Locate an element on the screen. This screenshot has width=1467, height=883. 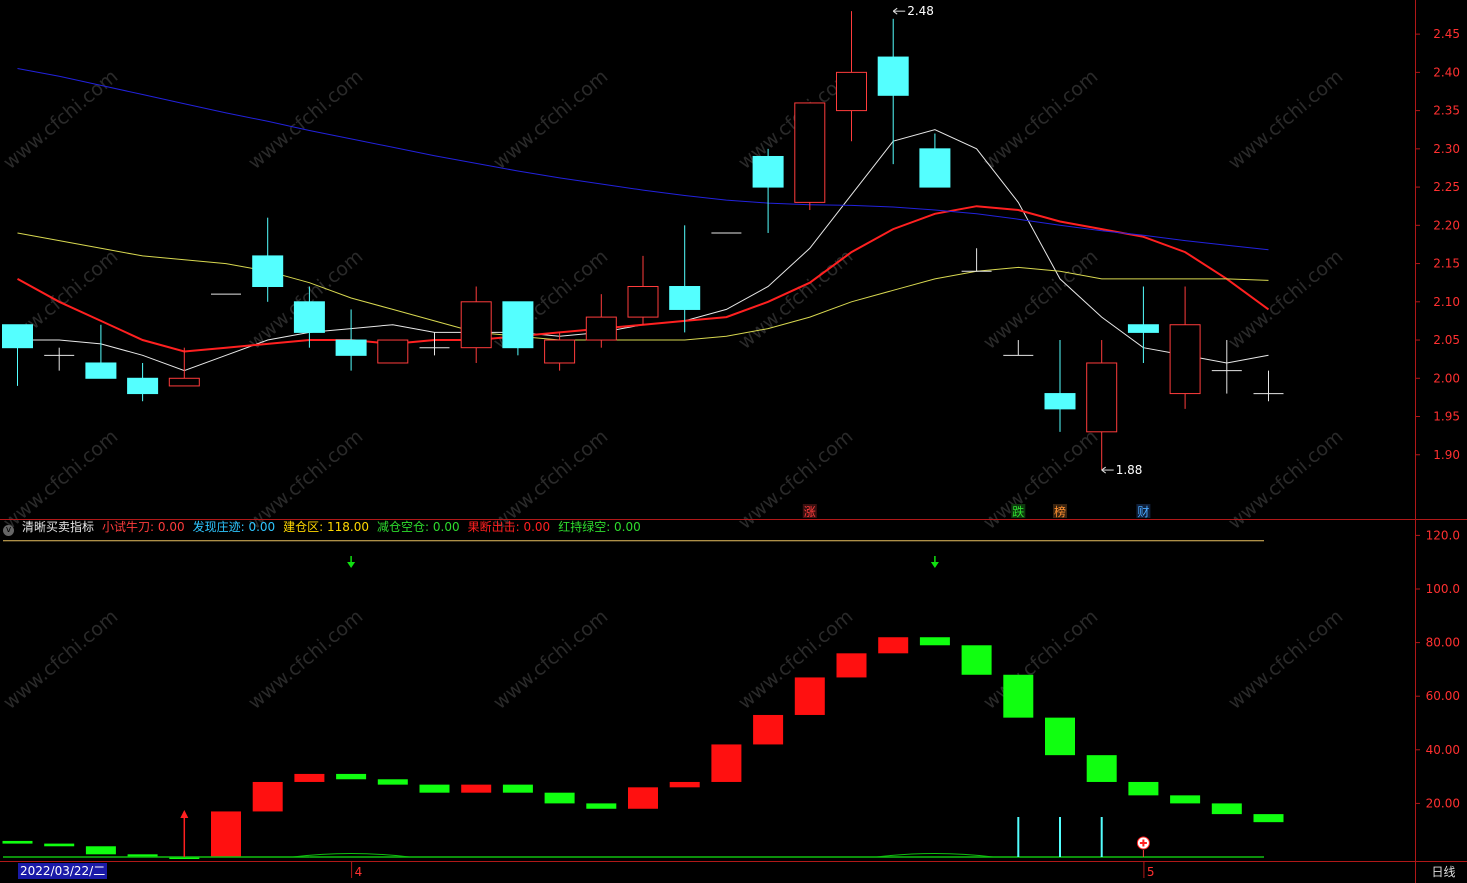
indicator-value-0: 小试牛刀: 0.00 is located at coordinates (143, 527).